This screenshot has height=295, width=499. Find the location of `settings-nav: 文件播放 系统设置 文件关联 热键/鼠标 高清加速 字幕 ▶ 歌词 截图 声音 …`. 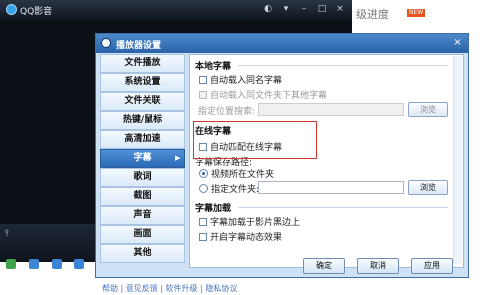

settings-nav: 文件播放 系统设置 文件关联 热键/鼠标 高清加速 字幕 ▶ 歌词 截图 声音 … is located at coordinates (142, 162).